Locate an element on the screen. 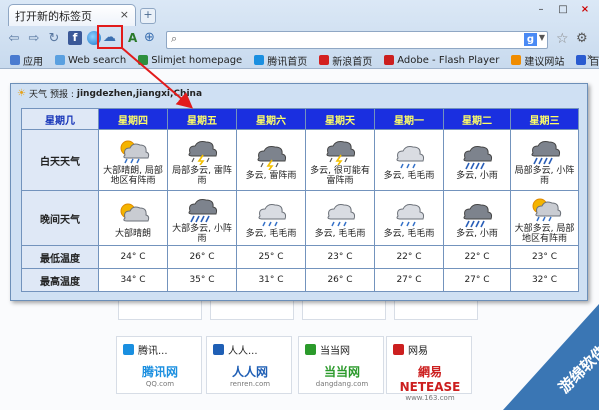 The width and height of the screenshot is (599, 410). day-header: 星期一 is located at coordinates (409, 119).